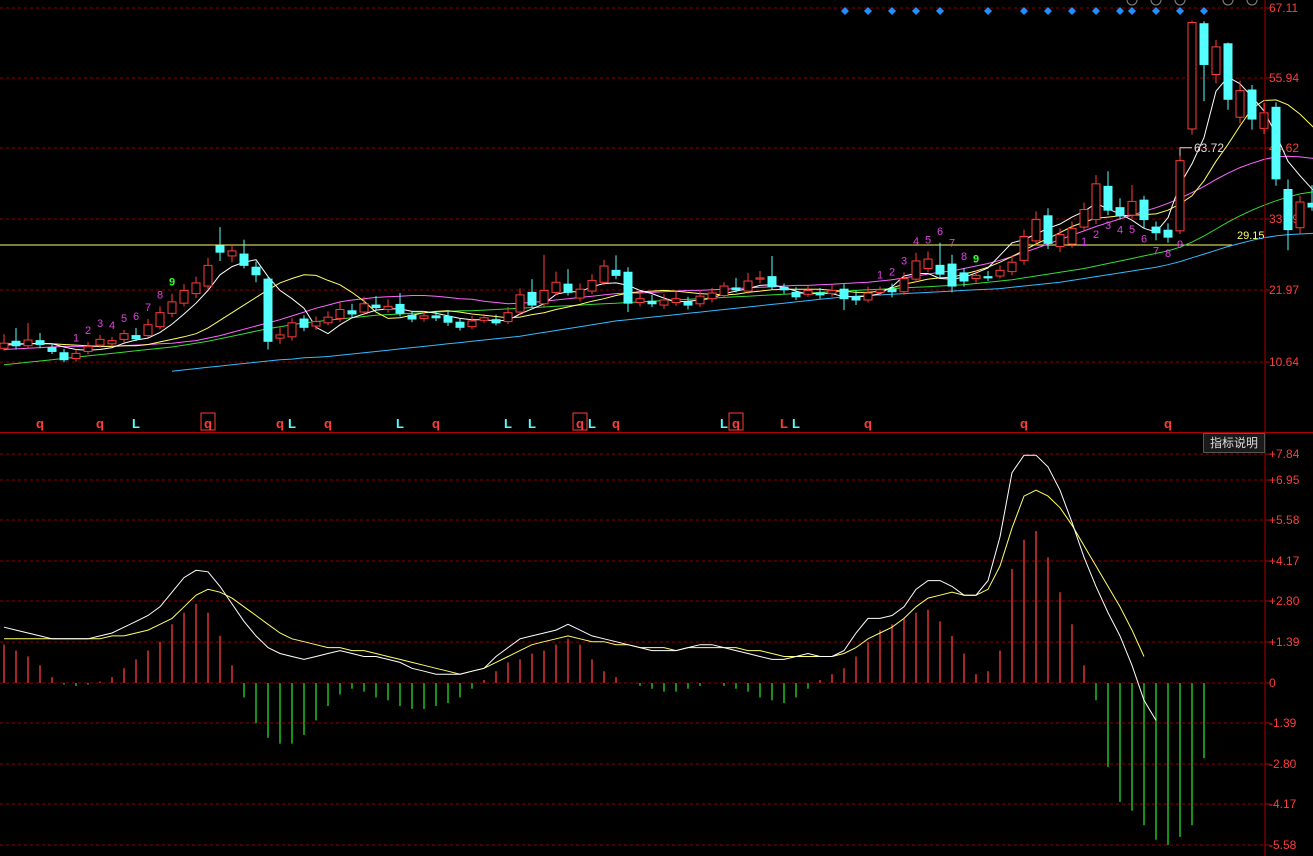 This screenshot has height=856, width=1313. What do you see at coordinates (1234, 443) in the screenshot?
I see `indicator-help-button: 指标说明` at bounding box center [1234, 443].